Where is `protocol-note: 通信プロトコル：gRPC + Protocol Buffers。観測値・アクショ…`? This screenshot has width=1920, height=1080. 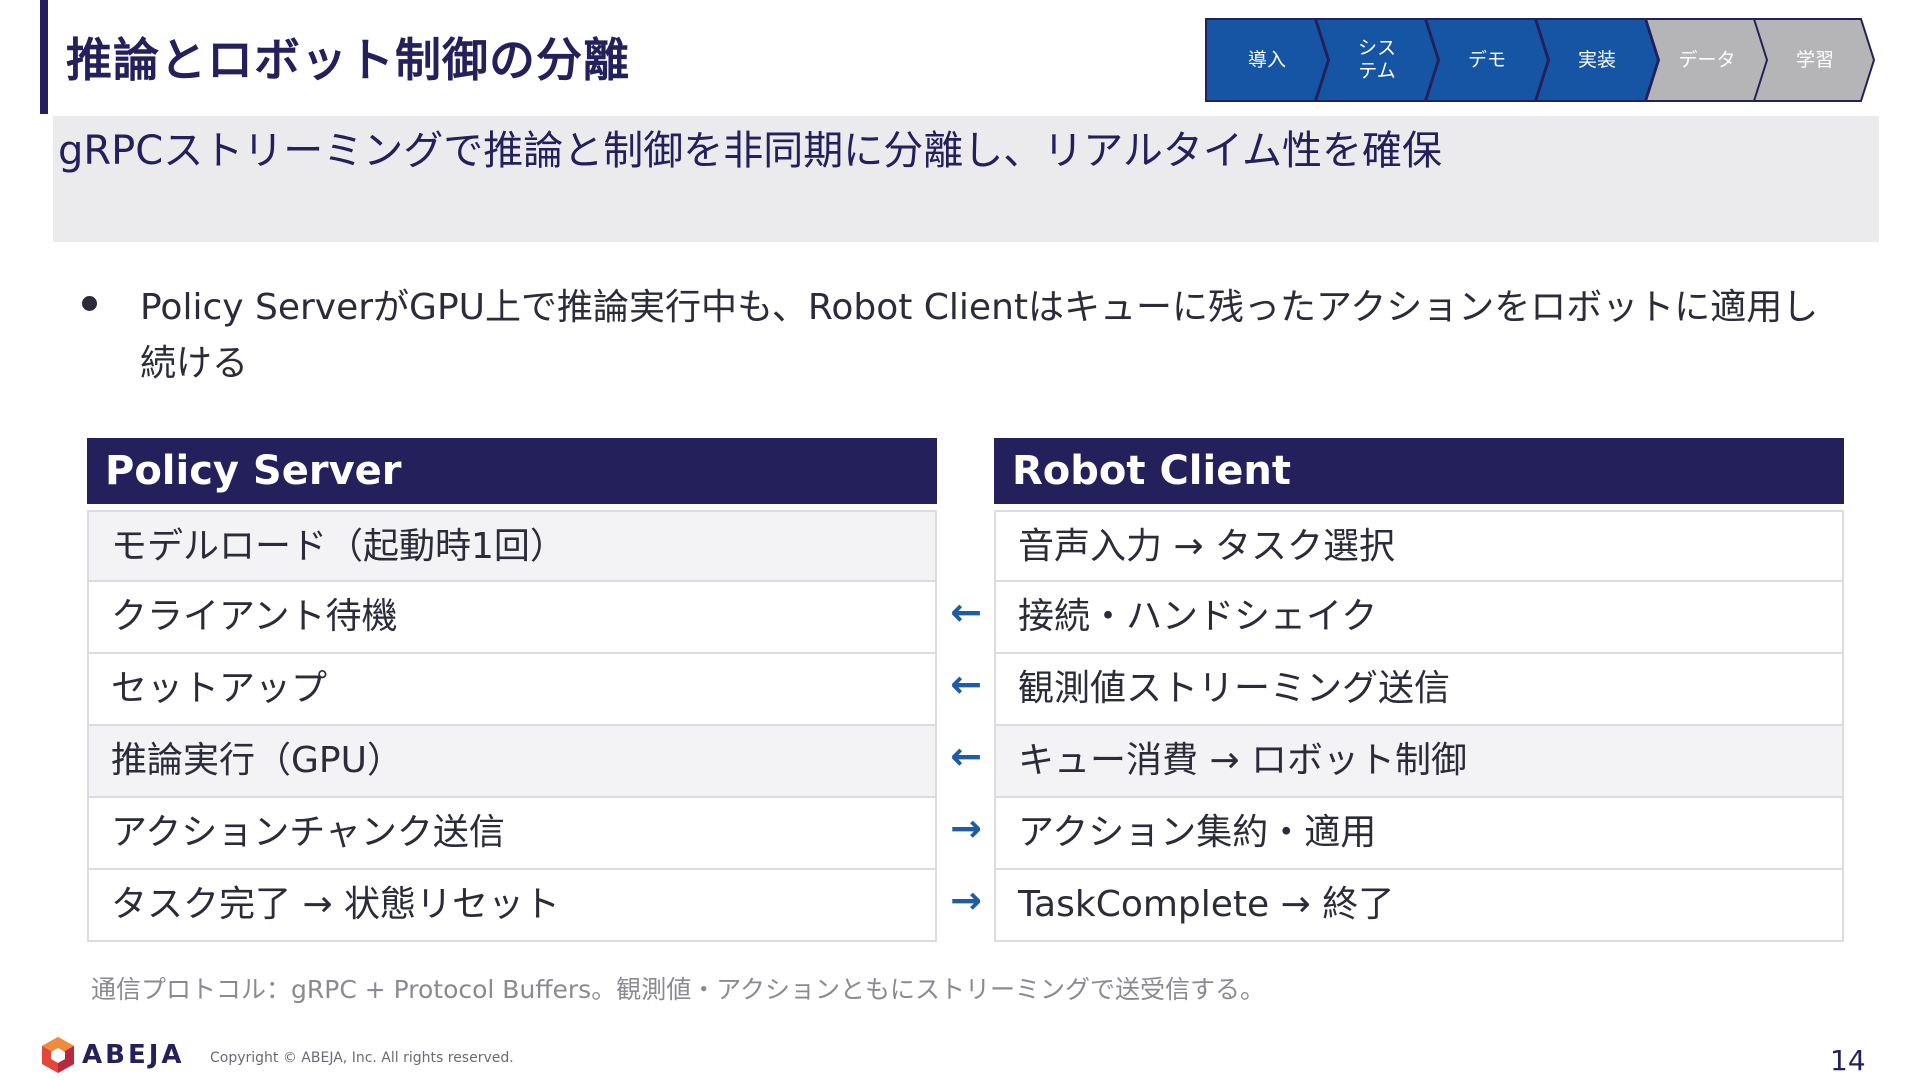 protocol-note: 通信プロトコル：gRPC + Protocol Buffers。観測値・アクショ… is located at coordinates (678, 989).